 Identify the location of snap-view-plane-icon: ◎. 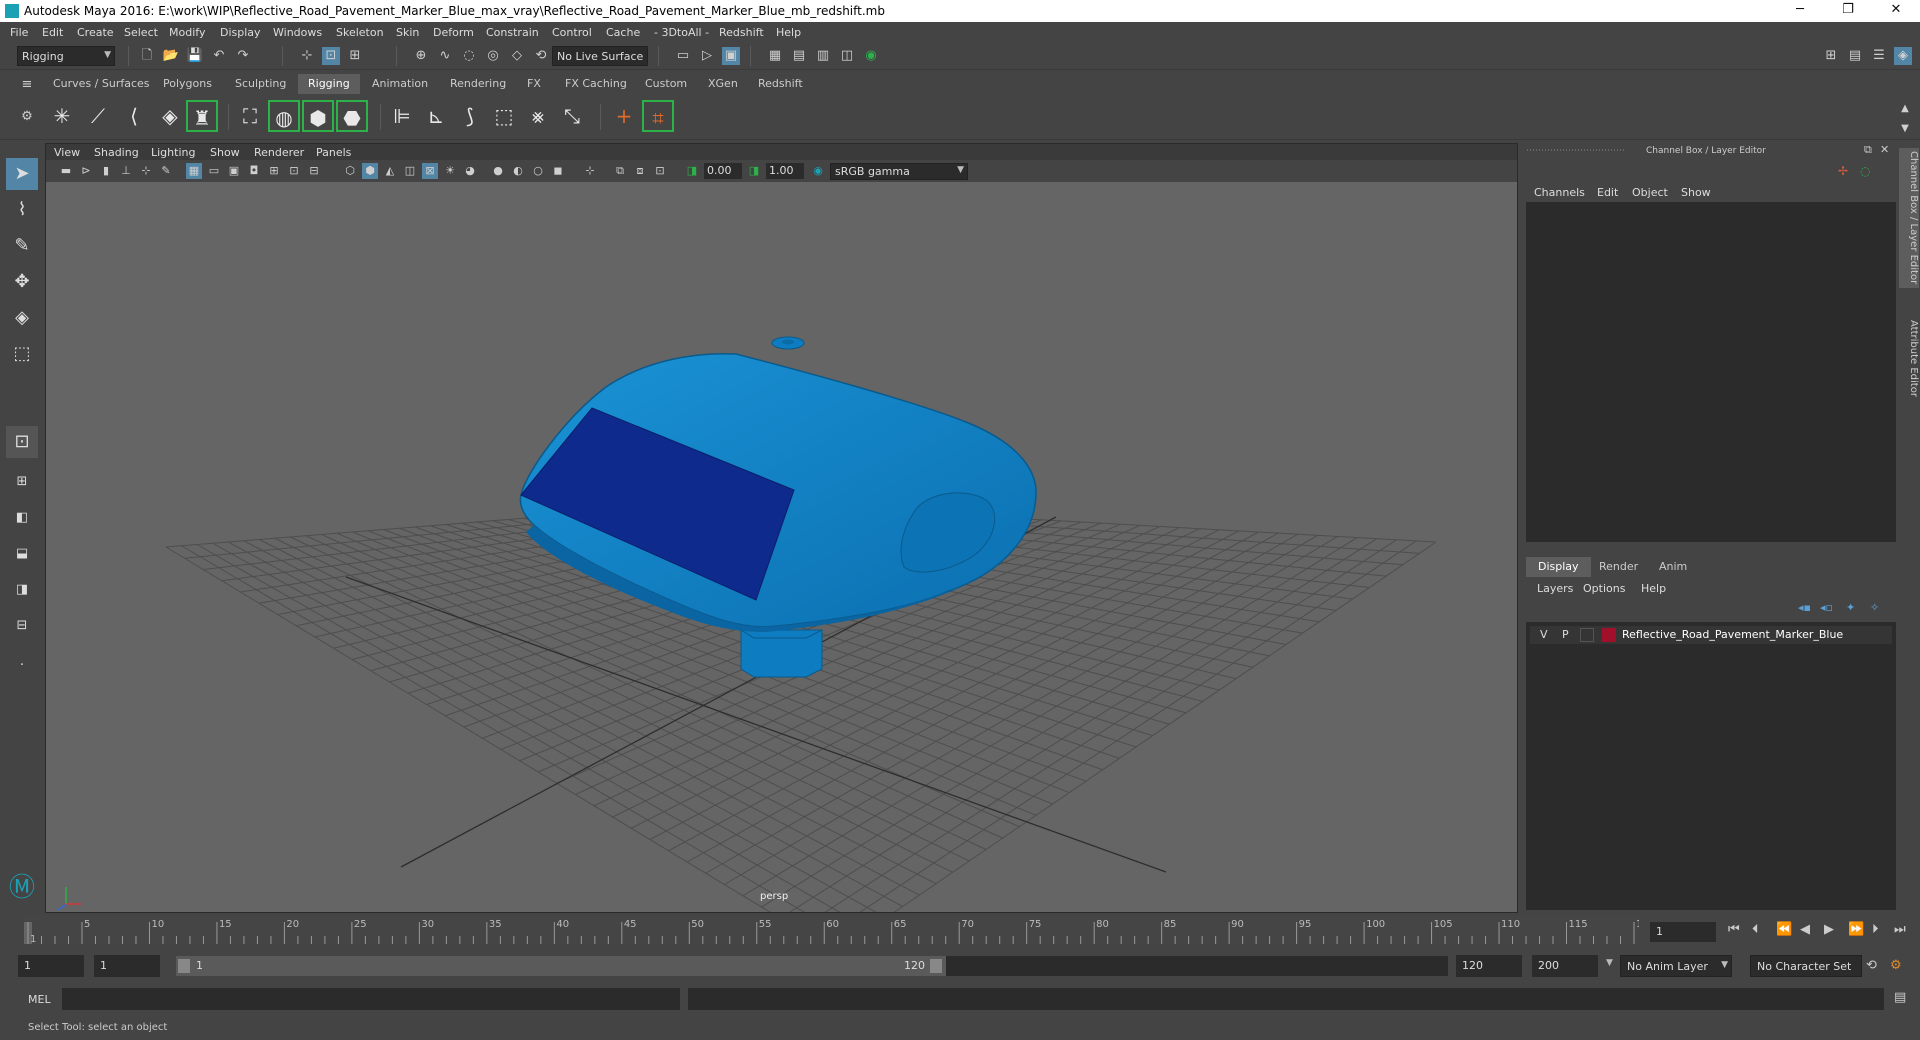
(493, 56).